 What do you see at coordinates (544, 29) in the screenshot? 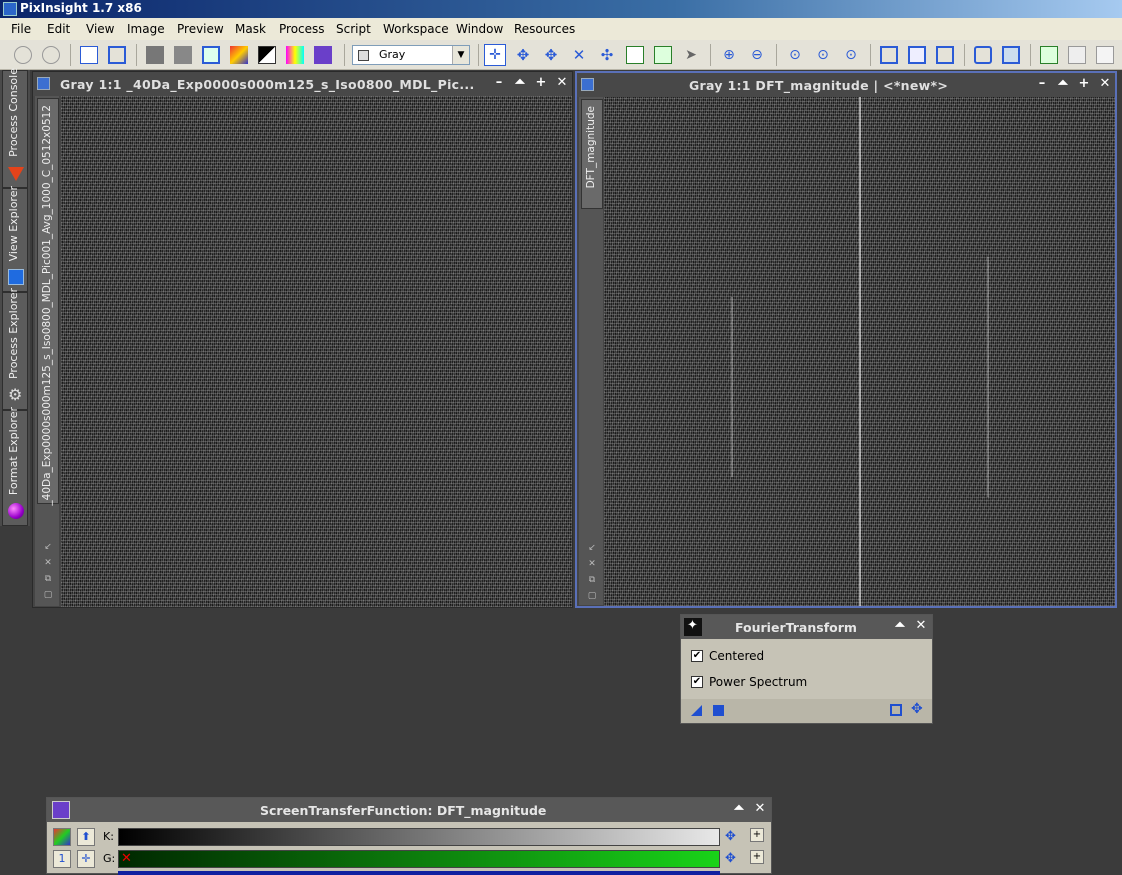
I see `menu-resources: Resources` at bounding box center [544, 29].